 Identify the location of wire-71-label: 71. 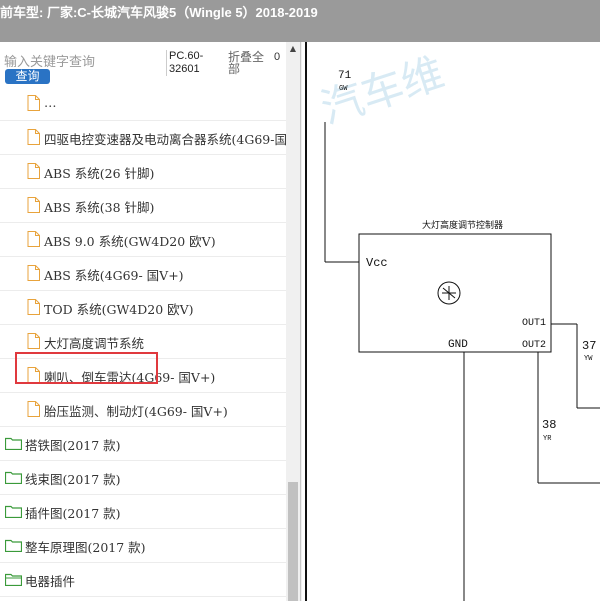
(345, 76).